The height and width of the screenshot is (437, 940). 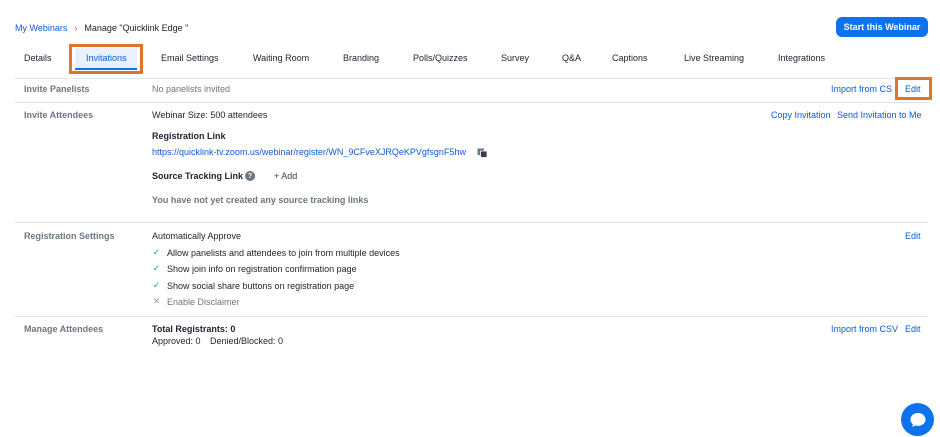 I want to click on option-text: Enable Disclaimer, so click(x=203, y=301).